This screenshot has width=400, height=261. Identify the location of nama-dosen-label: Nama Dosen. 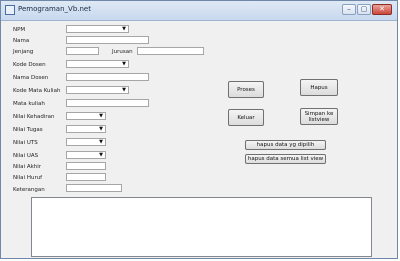
(31, 78).